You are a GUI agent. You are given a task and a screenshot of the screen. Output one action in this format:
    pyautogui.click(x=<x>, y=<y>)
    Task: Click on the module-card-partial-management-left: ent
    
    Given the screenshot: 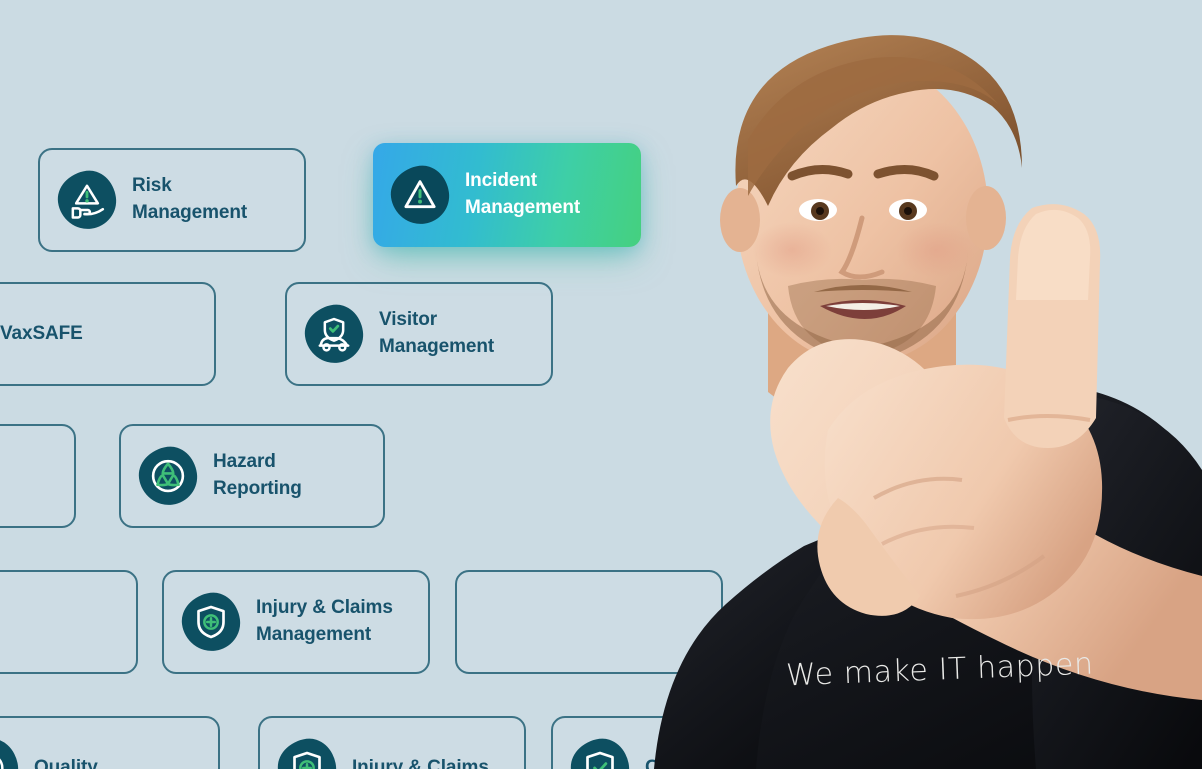 What is the action you would take?
    pyautogui.click(x=38, y=476)
    